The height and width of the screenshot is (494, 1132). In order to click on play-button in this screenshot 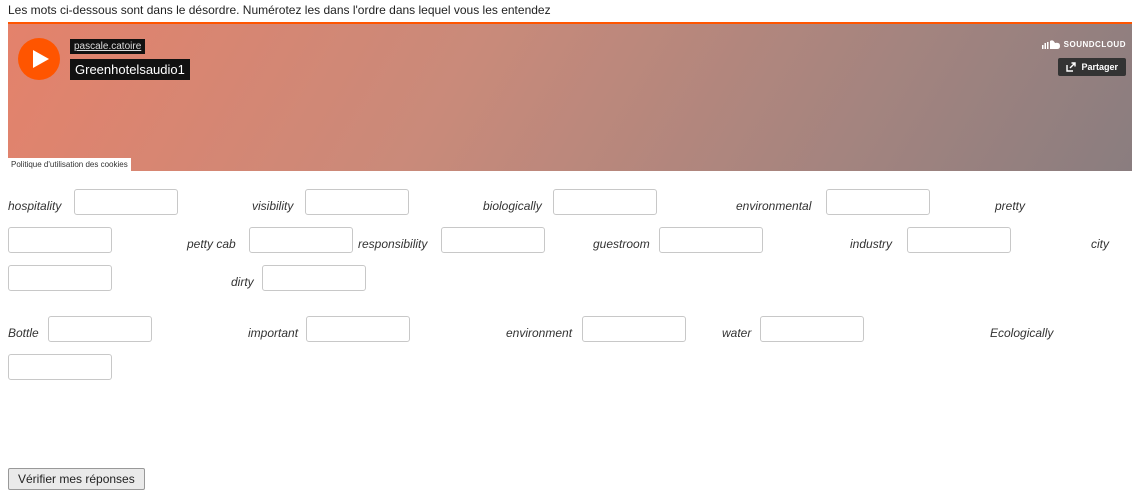, I will do `click(39, 59)`.